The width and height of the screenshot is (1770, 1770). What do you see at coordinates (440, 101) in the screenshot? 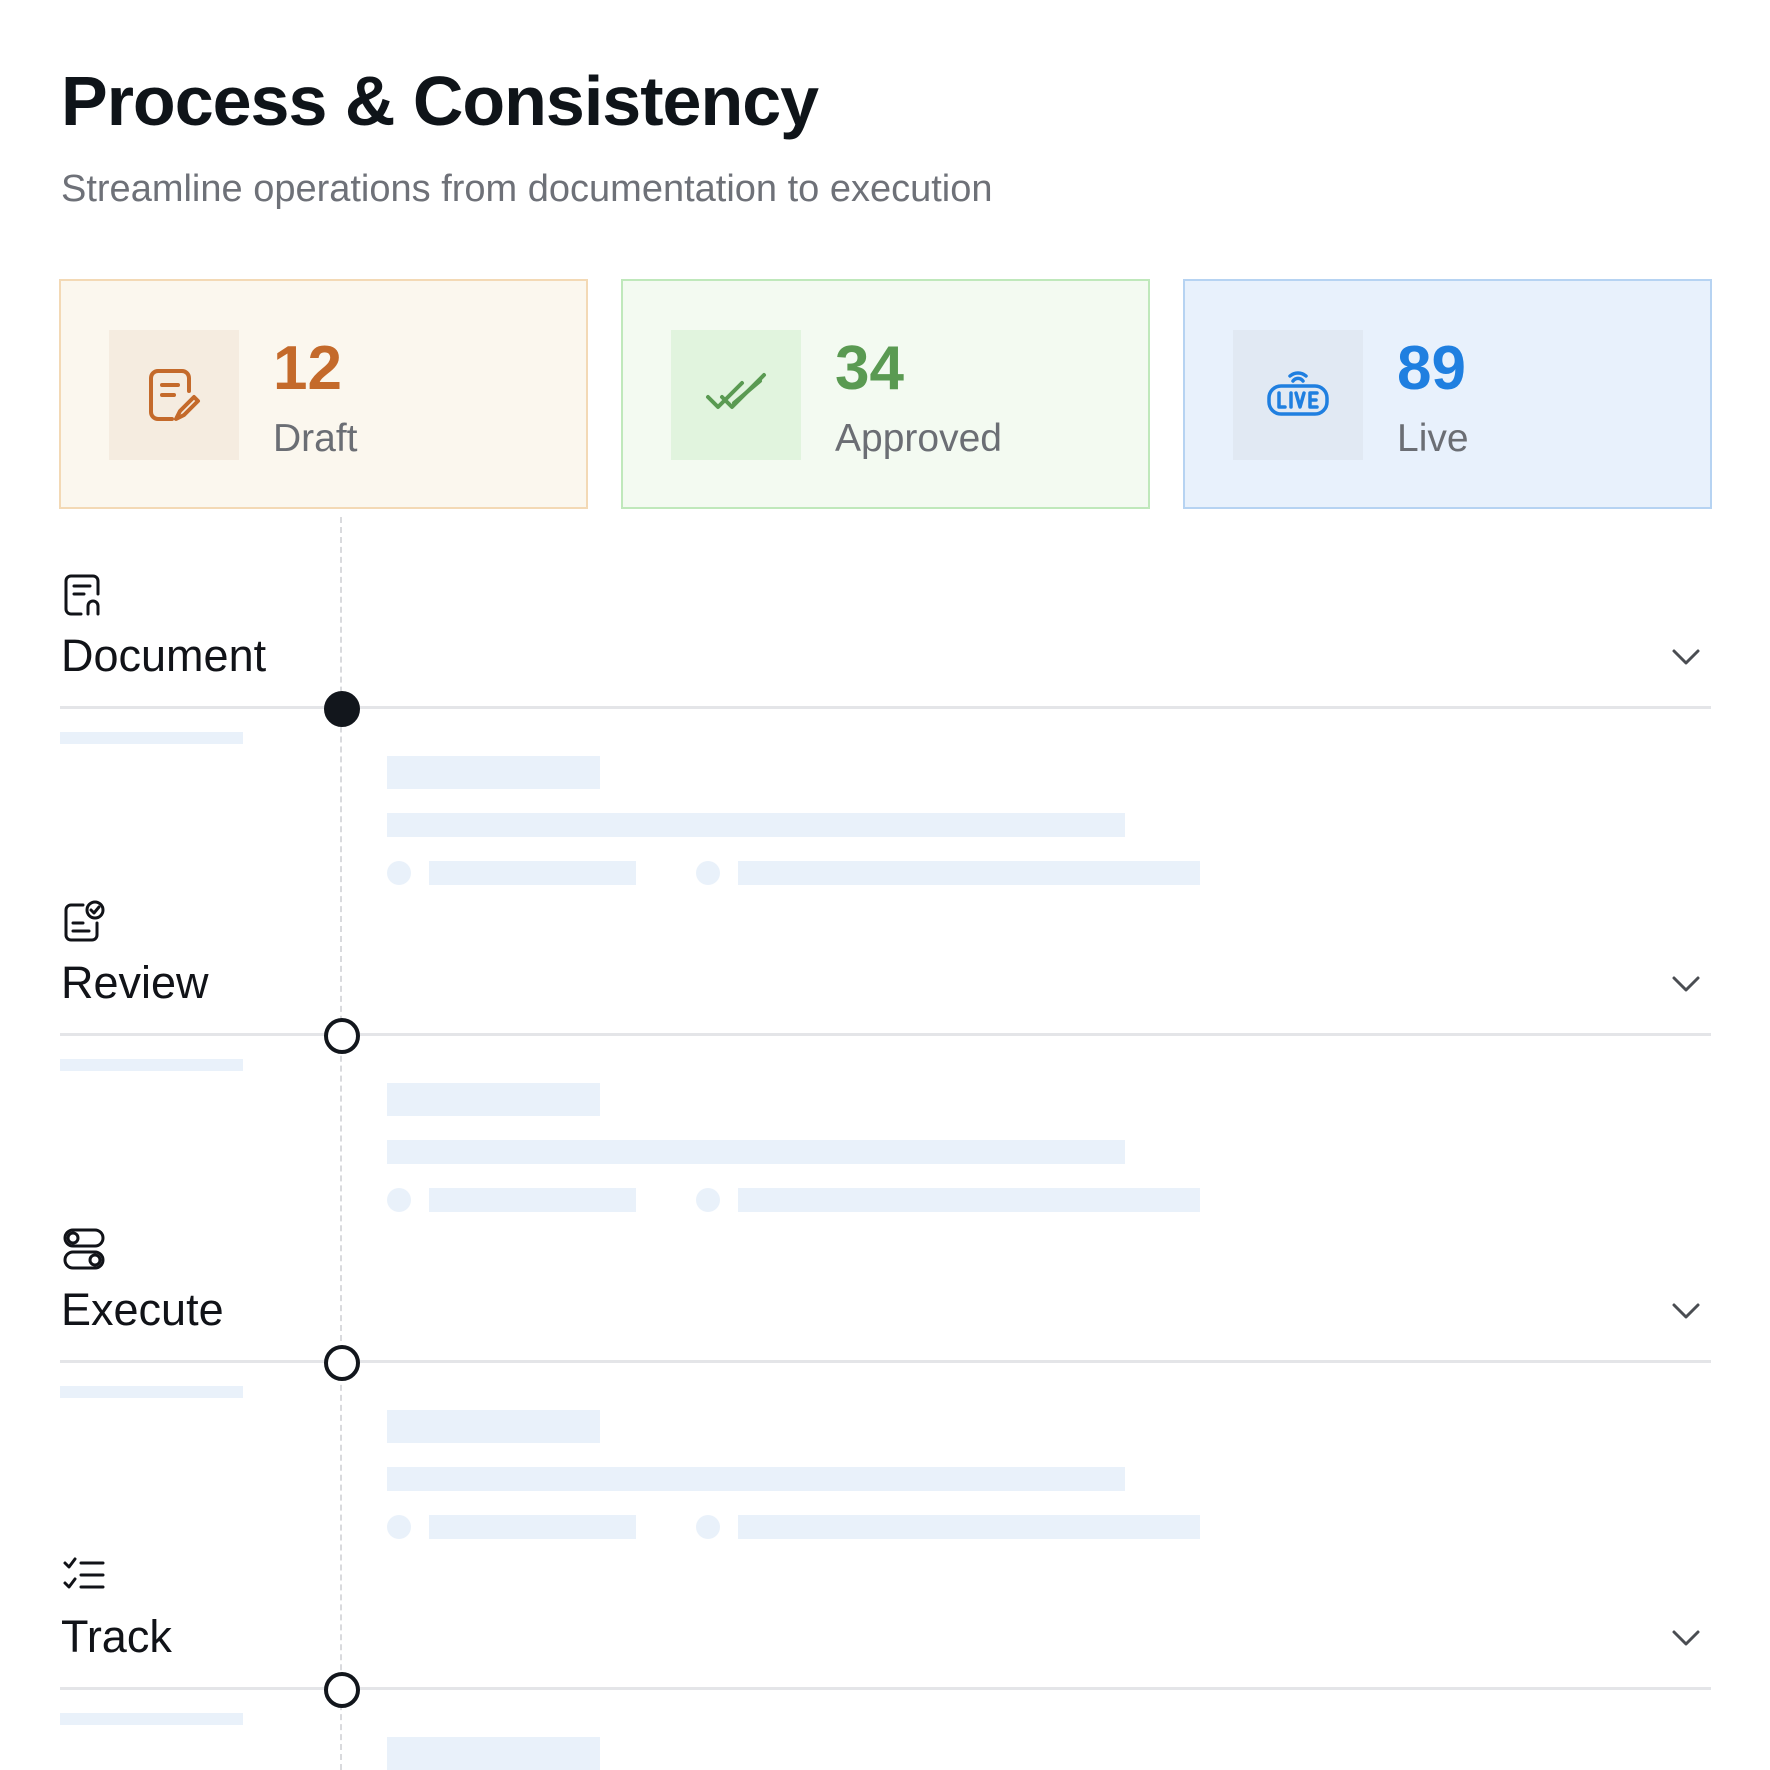
I see `page-title: Process & Consistency` at bounding box center [440, 101].